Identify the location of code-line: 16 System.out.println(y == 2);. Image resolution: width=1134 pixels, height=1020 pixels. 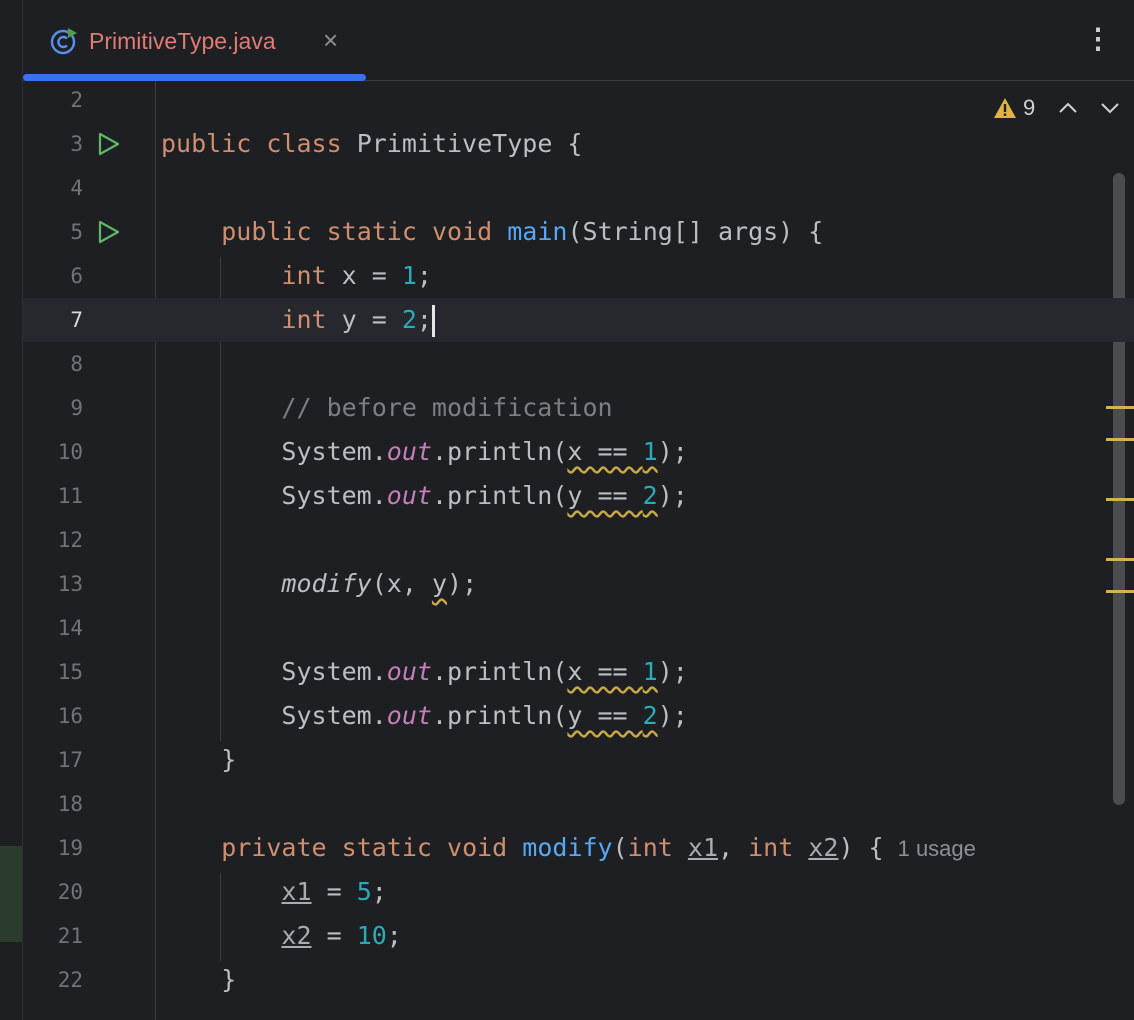
(578, 716).